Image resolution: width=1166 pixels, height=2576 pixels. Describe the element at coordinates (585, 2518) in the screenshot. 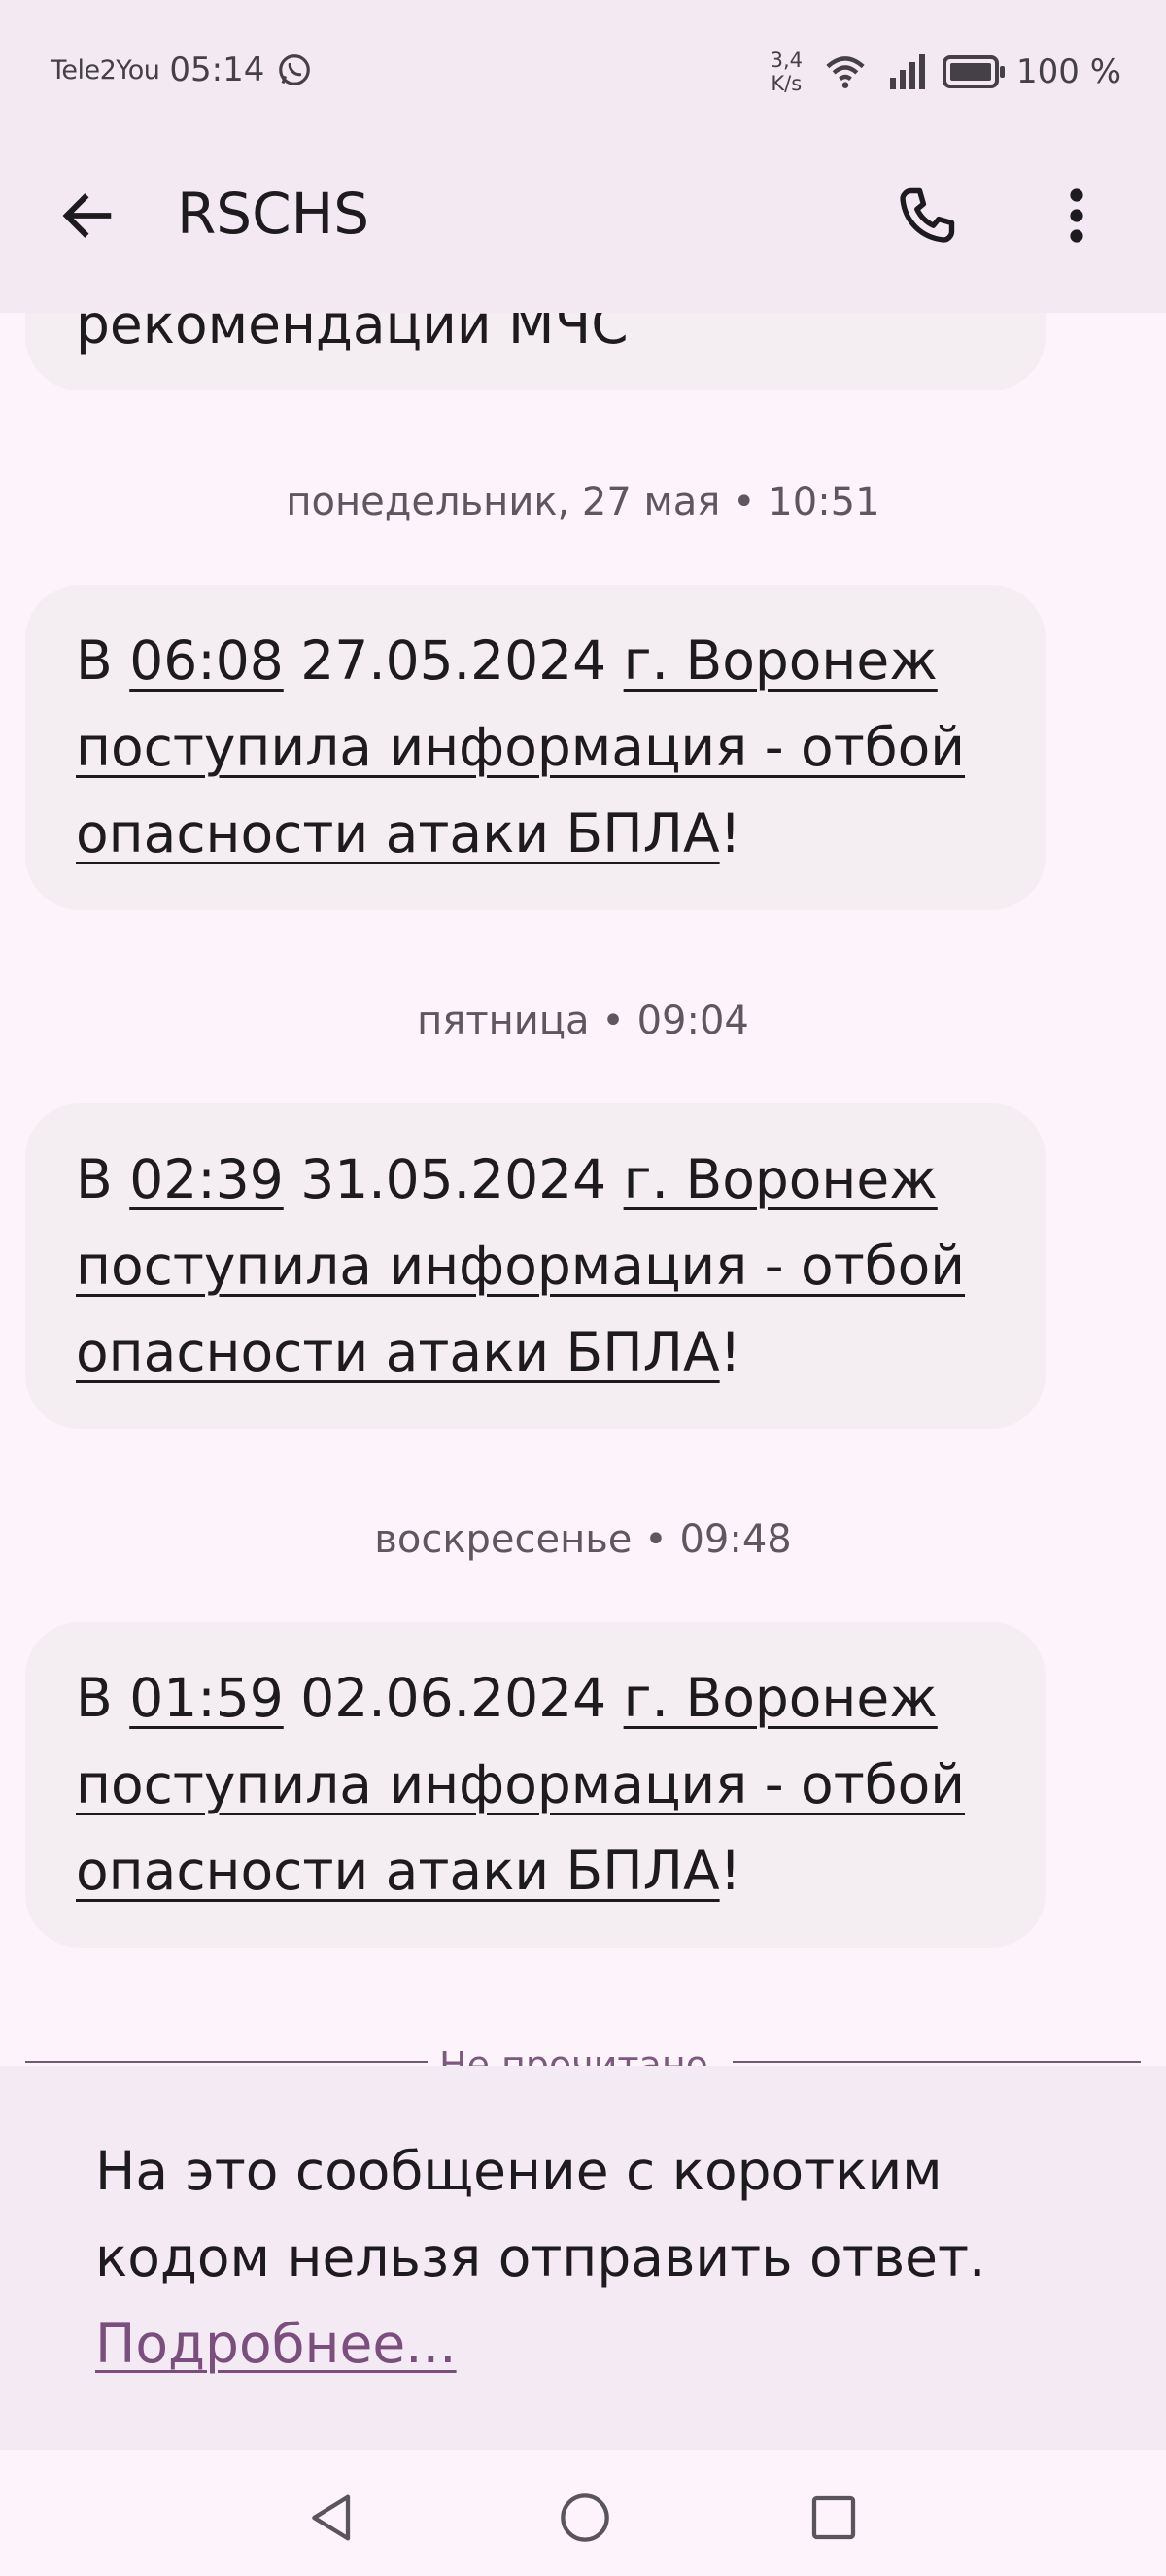

I see `nav-home-icon` at that location.